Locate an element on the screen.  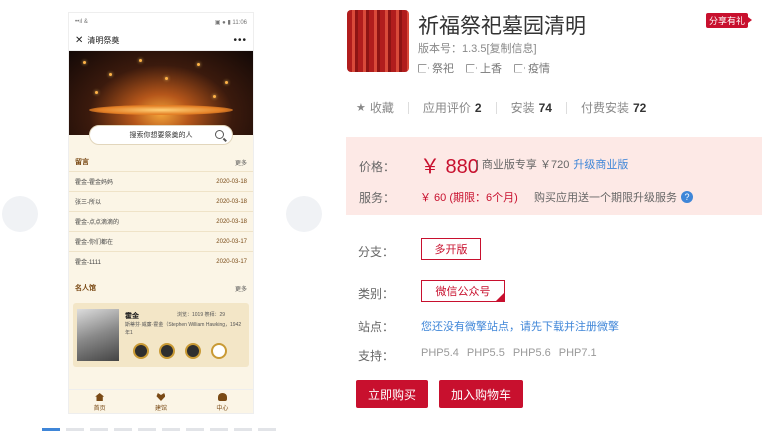
rating-label: 应用评价 is located at coordinates (447, 107).